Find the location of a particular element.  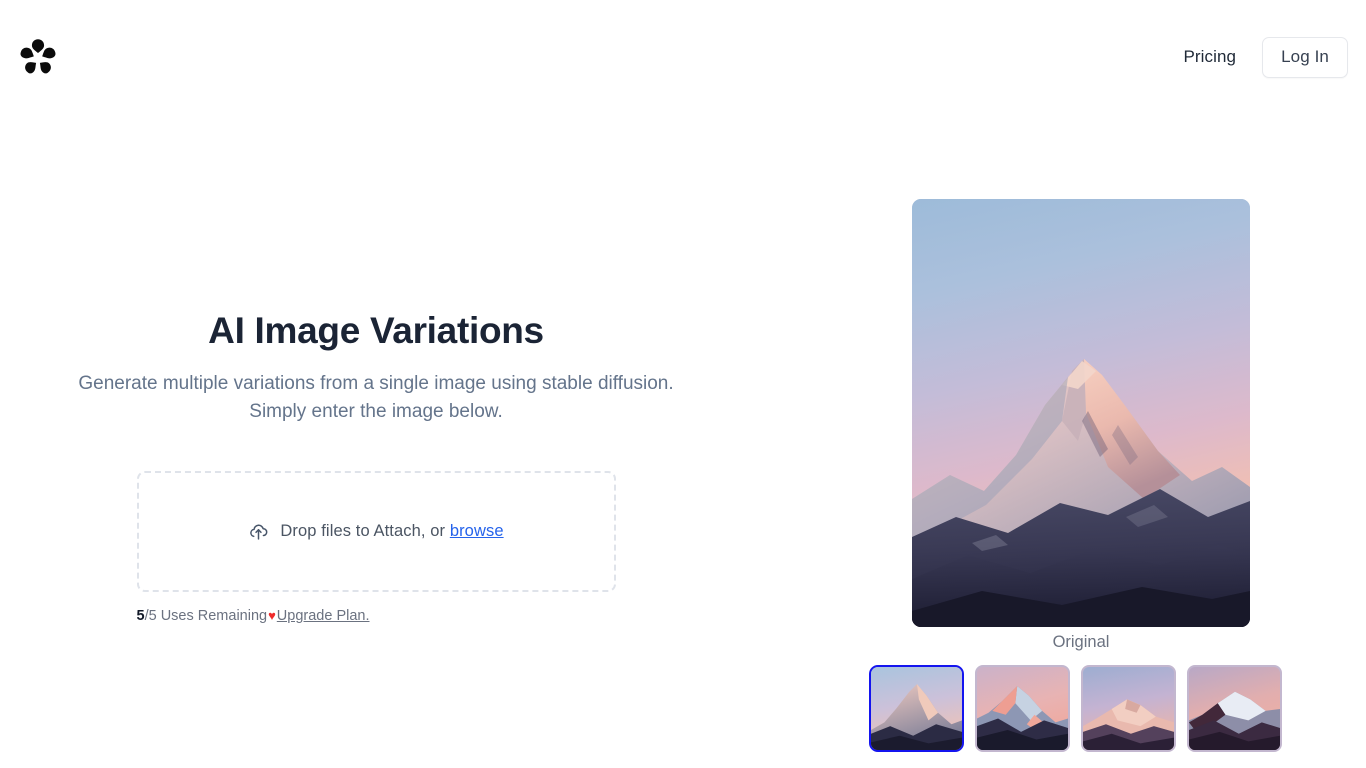

dropzone-content: Drop files to Attach, or browse is located at coordinates (376, 531).